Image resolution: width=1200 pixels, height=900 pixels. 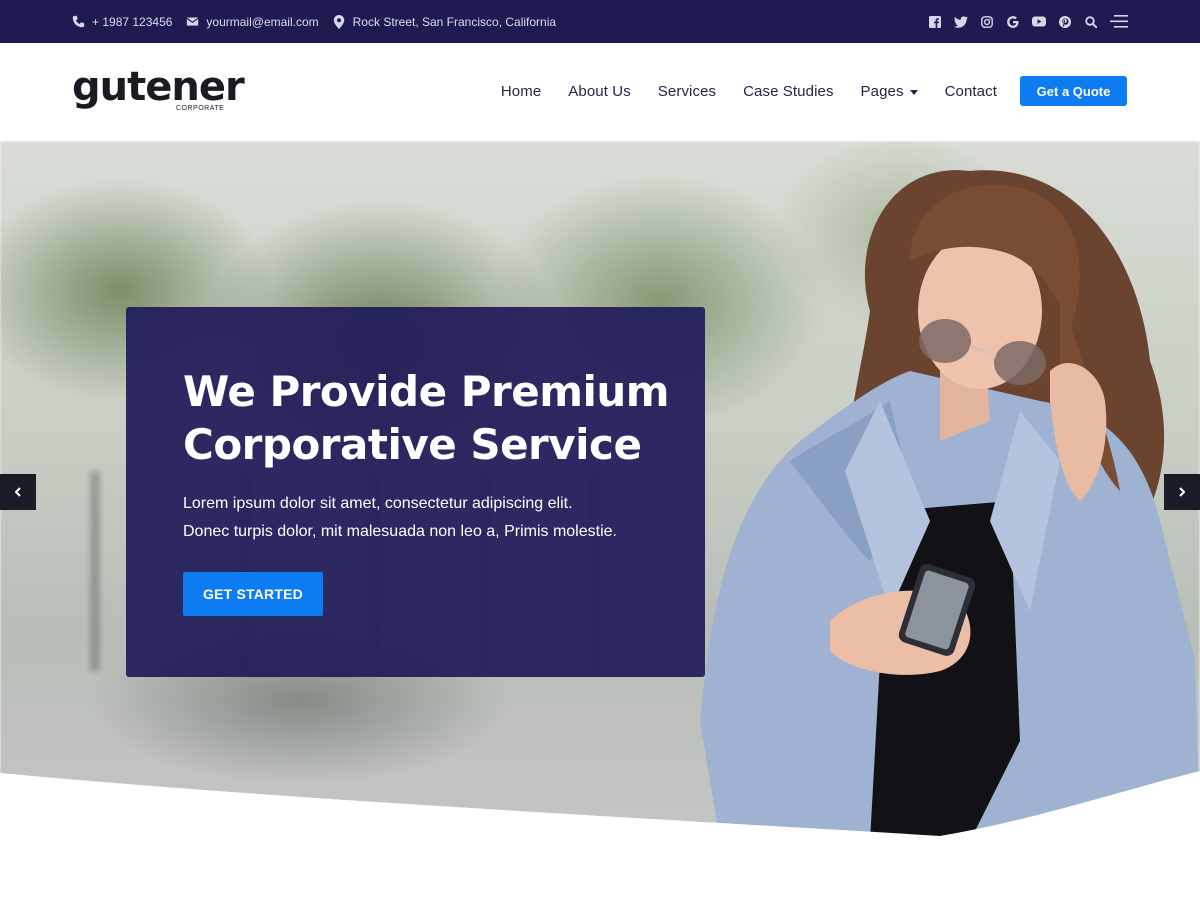 I want to click on logo-wordmark: gutener, so click(x=158, y=87).